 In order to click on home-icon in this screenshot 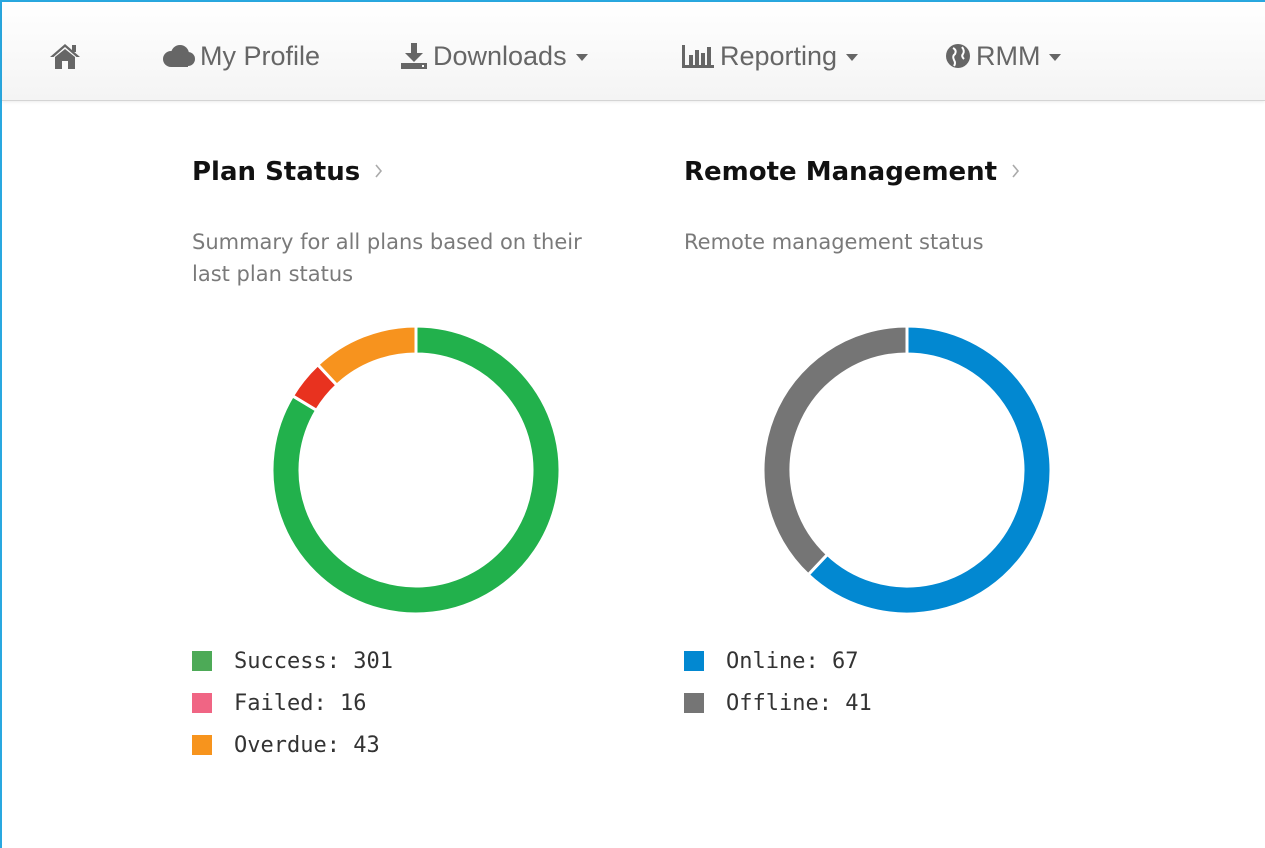, I will do `click(65, 56)`.